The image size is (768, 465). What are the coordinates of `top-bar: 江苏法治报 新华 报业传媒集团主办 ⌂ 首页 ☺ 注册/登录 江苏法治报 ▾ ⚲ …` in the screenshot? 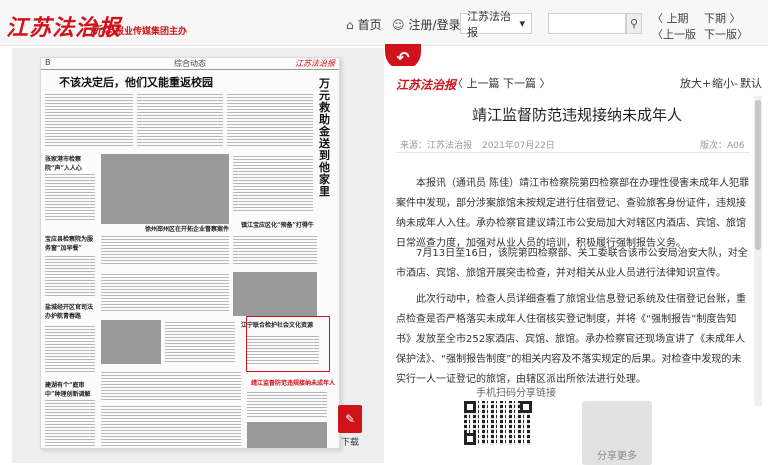 It's located at (384, 23).